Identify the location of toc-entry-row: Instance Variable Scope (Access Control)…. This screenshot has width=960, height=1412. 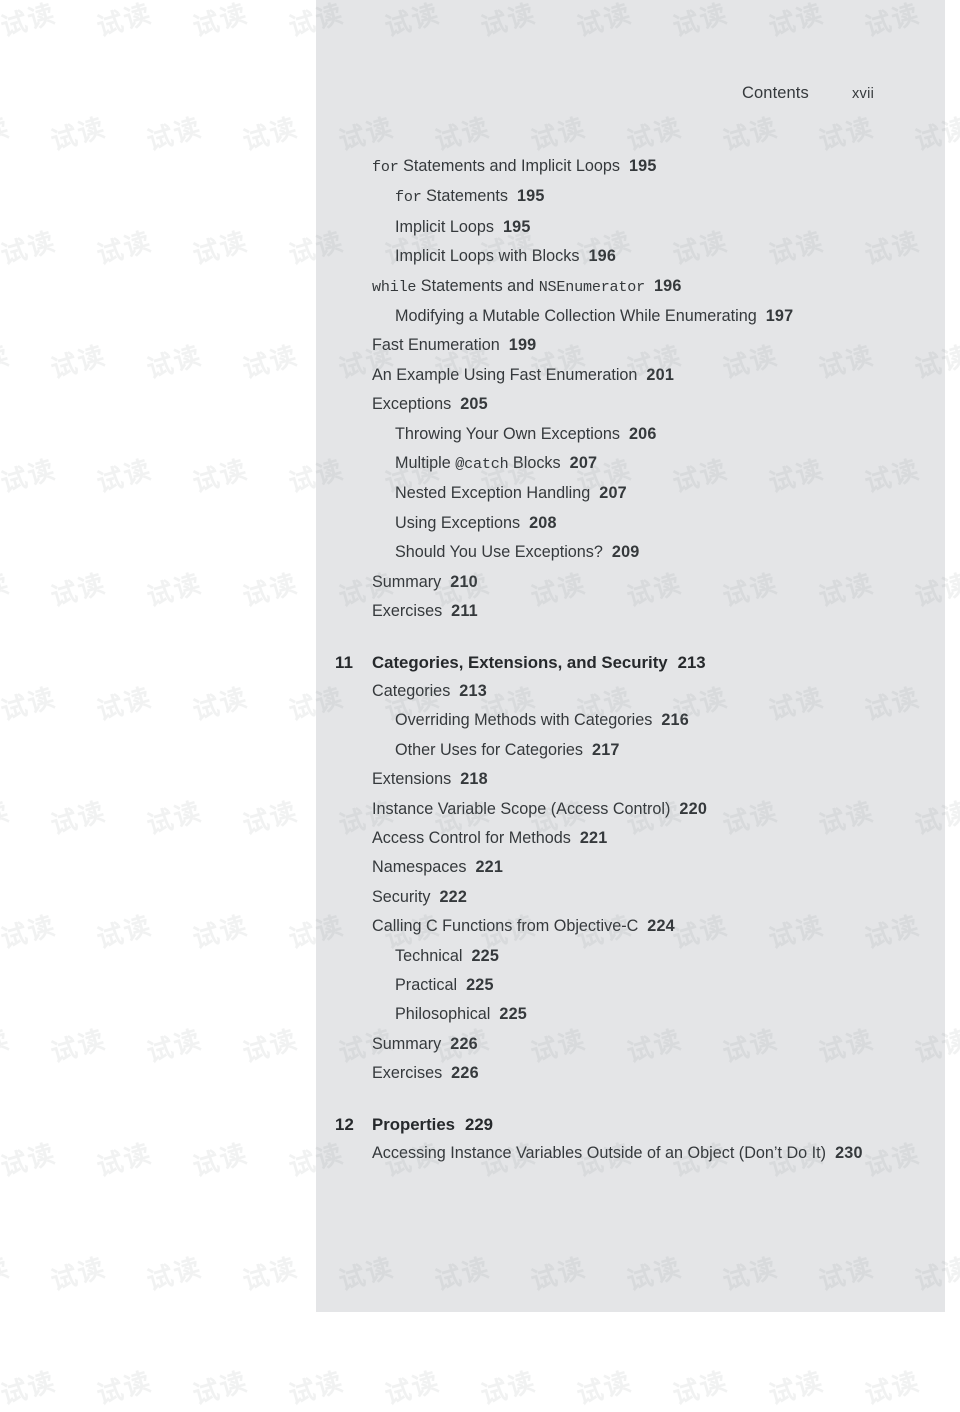
(630, 809).